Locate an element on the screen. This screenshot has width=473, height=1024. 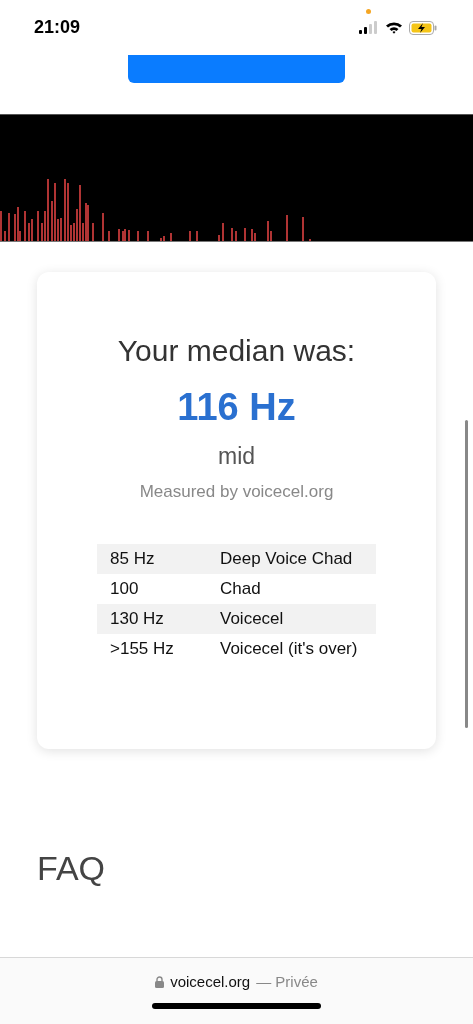
frequency-cell-text: >155 Hz is located at coordinates (142, 649).